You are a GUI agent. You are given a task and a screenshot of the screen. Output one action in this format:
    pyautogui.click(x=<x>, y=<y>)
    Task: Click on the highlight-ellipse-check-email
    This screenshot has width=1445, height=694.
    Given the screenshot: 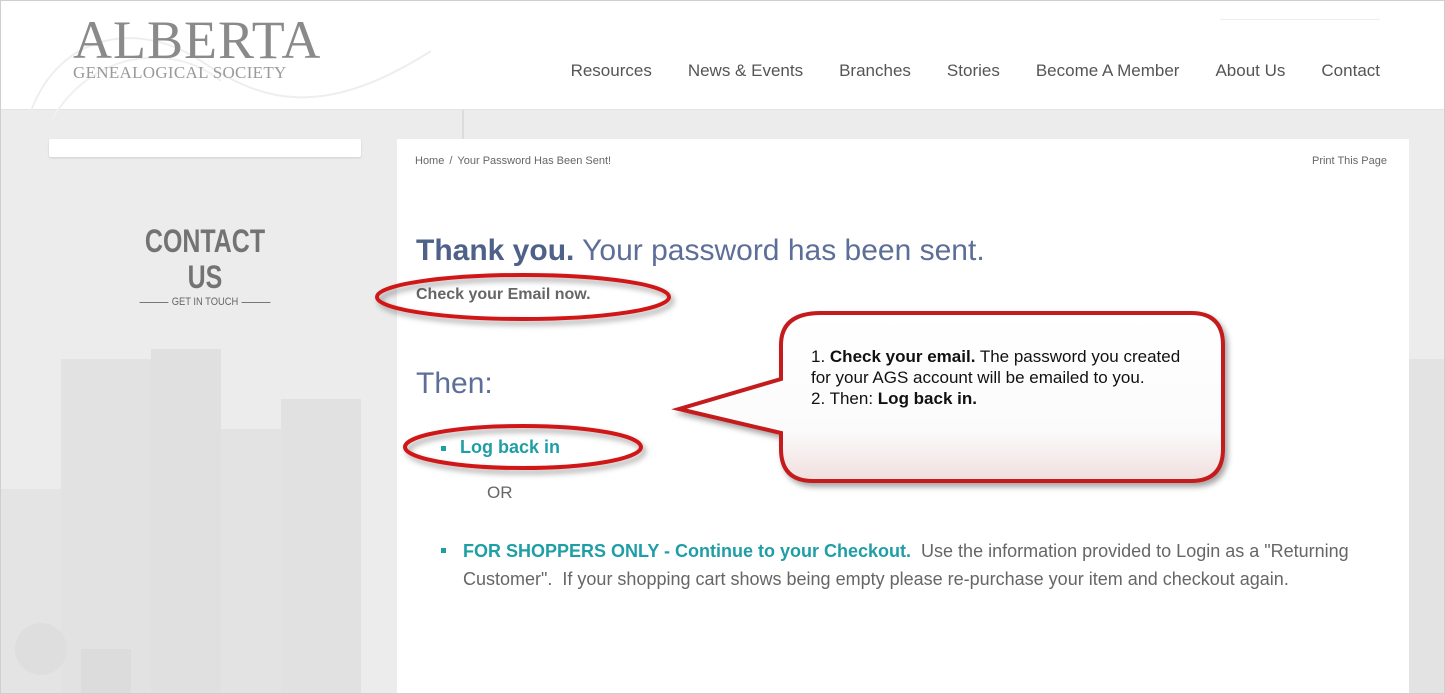 What is the action you would take?
    pyautogui.click(x=523, y=297)
    